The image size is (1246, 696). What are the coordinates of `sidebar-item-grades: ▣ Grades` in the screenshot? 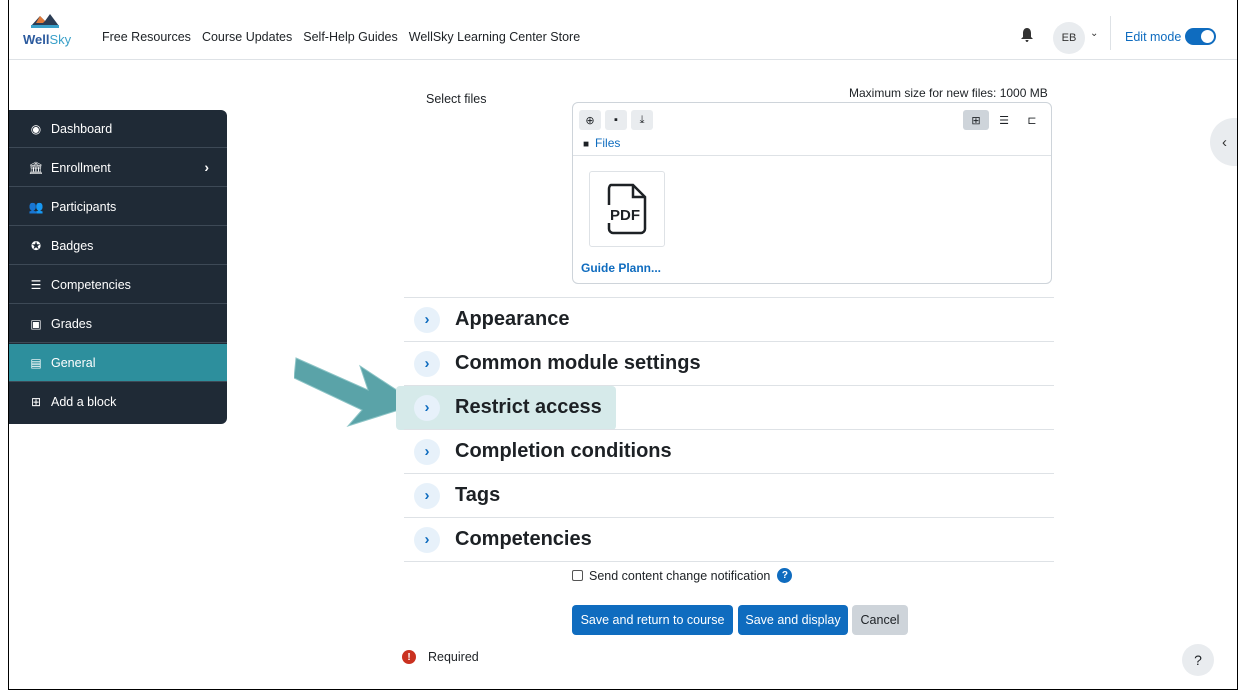 It's located at (118, 324).